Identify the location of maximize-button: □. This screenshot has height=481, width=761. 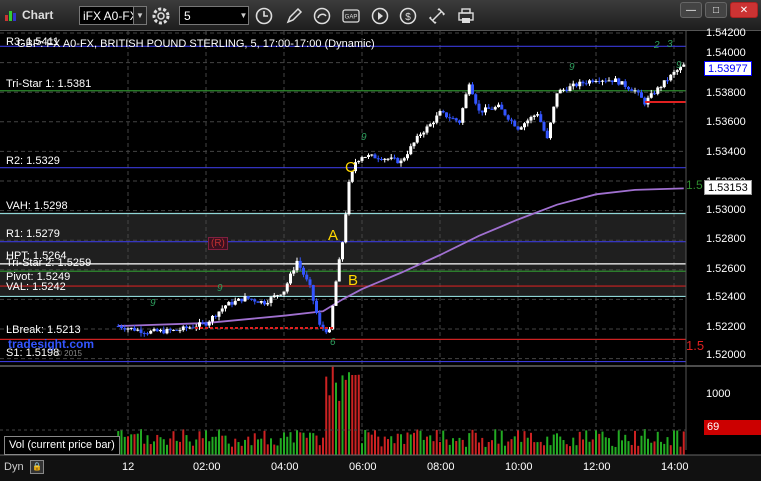
(716, 10).